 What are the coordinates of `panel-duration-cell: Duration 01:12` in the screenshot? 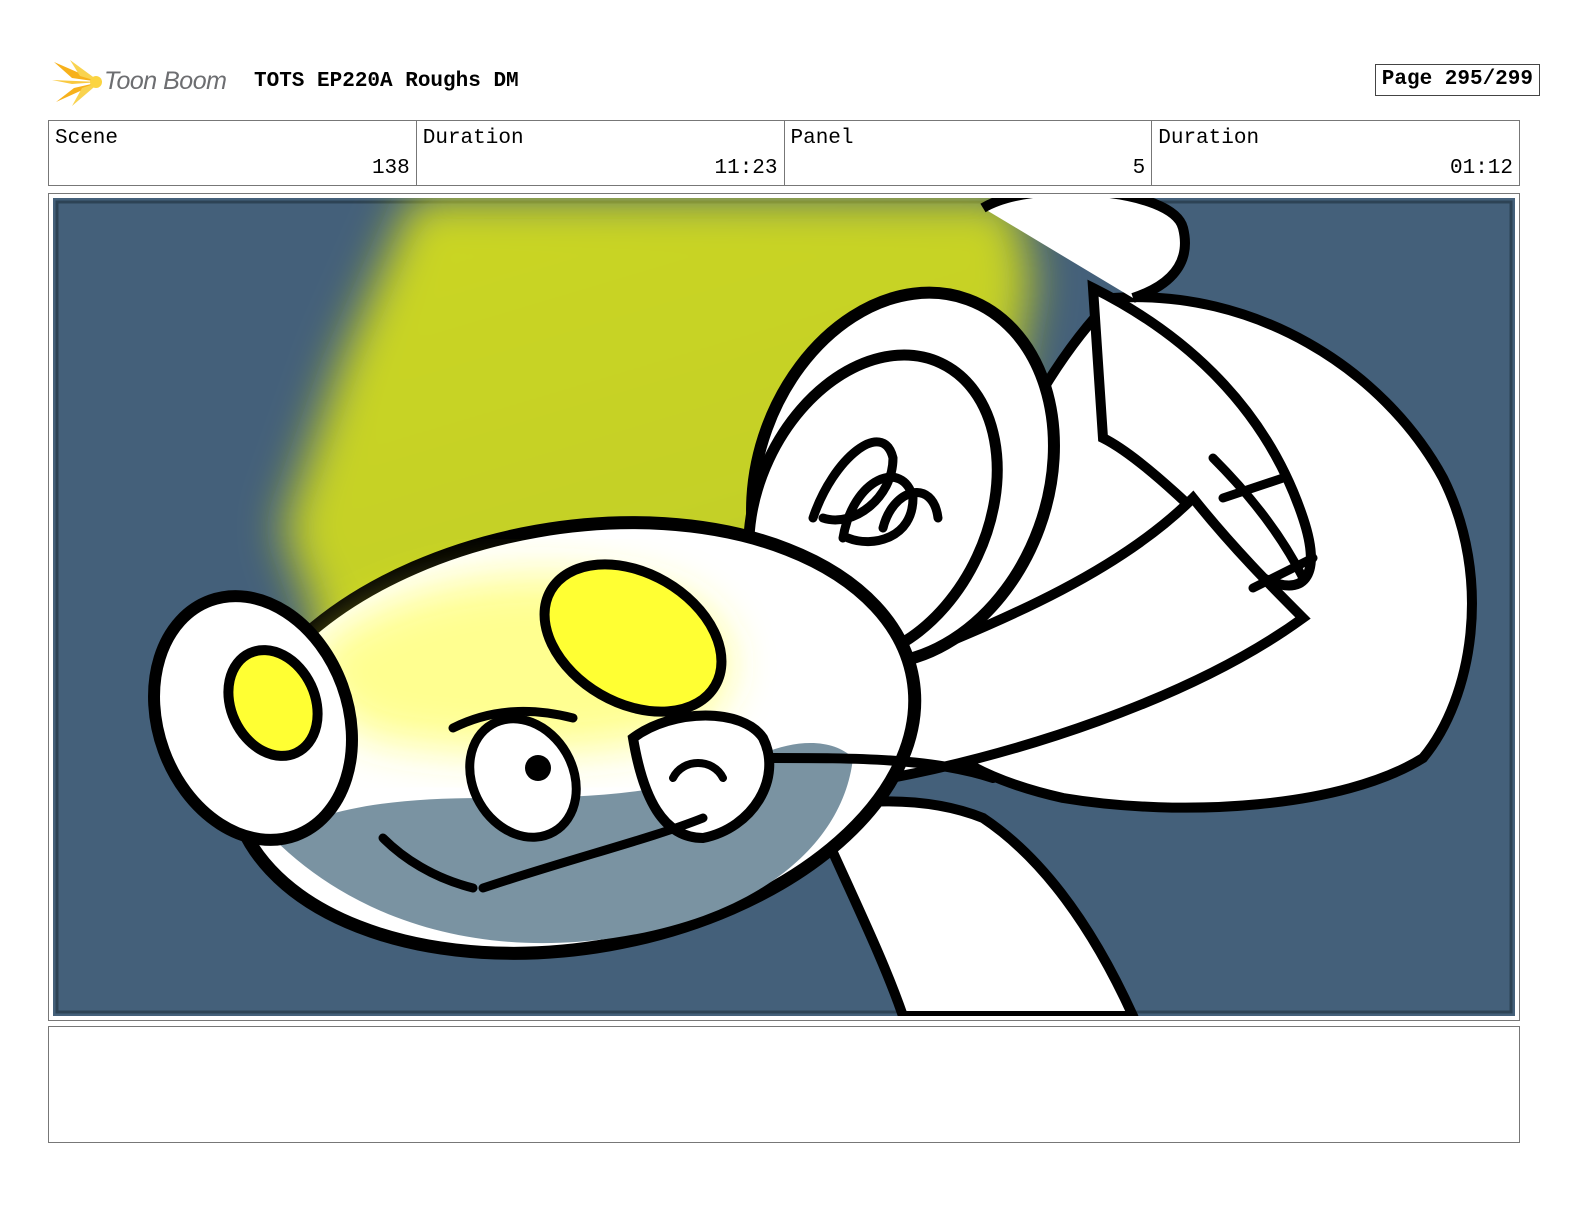 It's located at (1335, 153).